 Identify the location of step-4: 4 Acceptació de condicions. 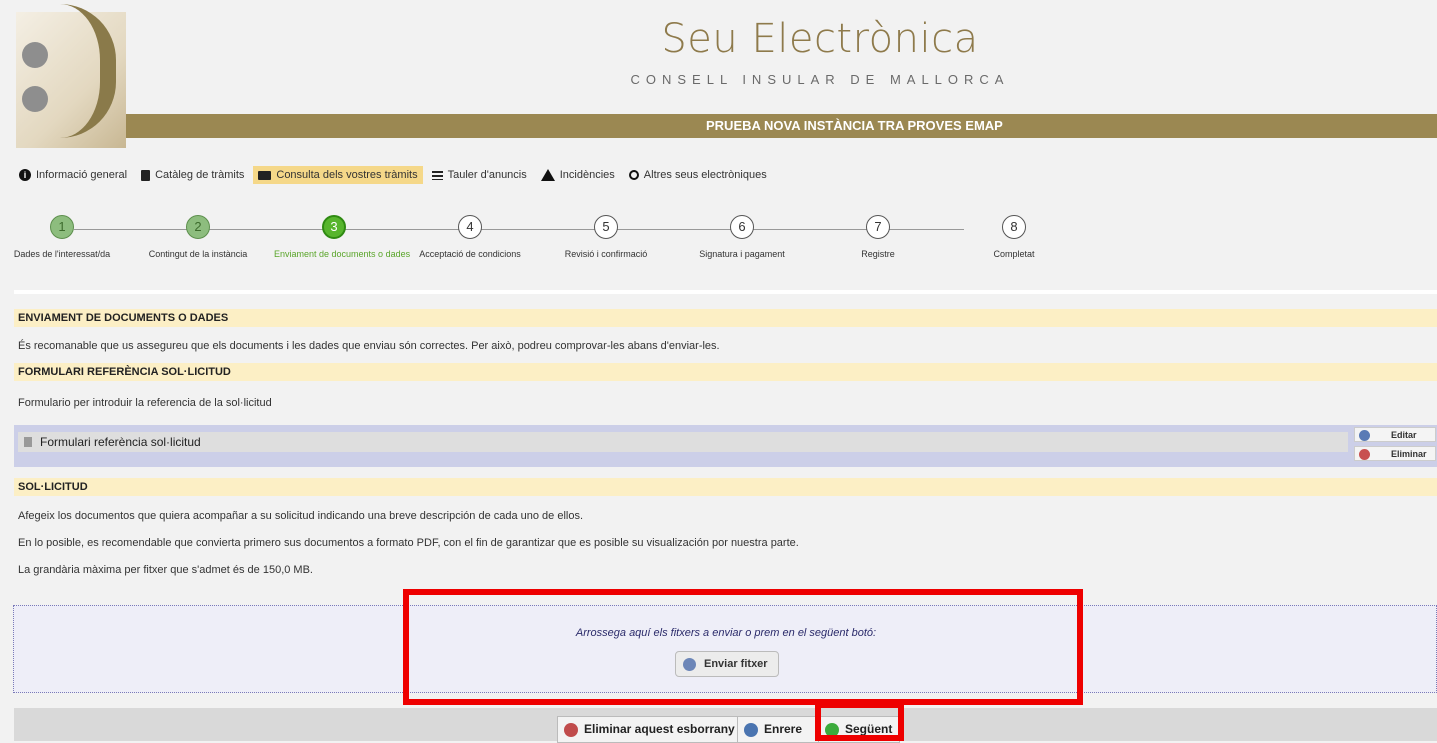
(470, 237).